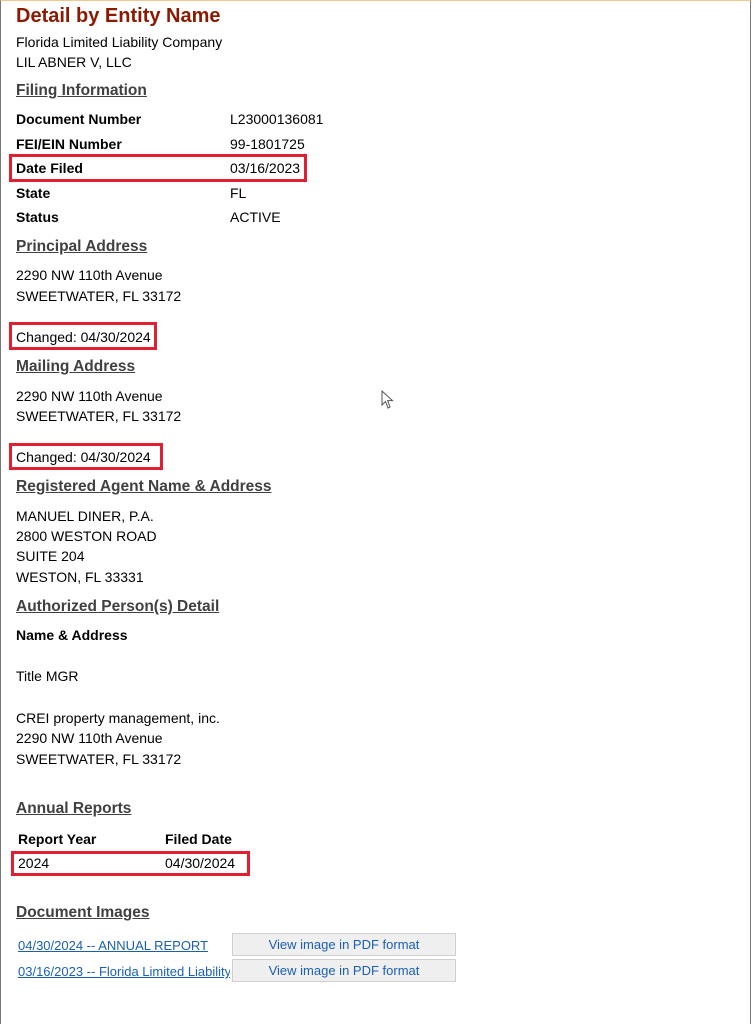 The height and width of the screenshot is (1024, 753). Describe the element at coordinates (57, 839) in the screenshot. I see `report-year-header: Report Year` at that location.